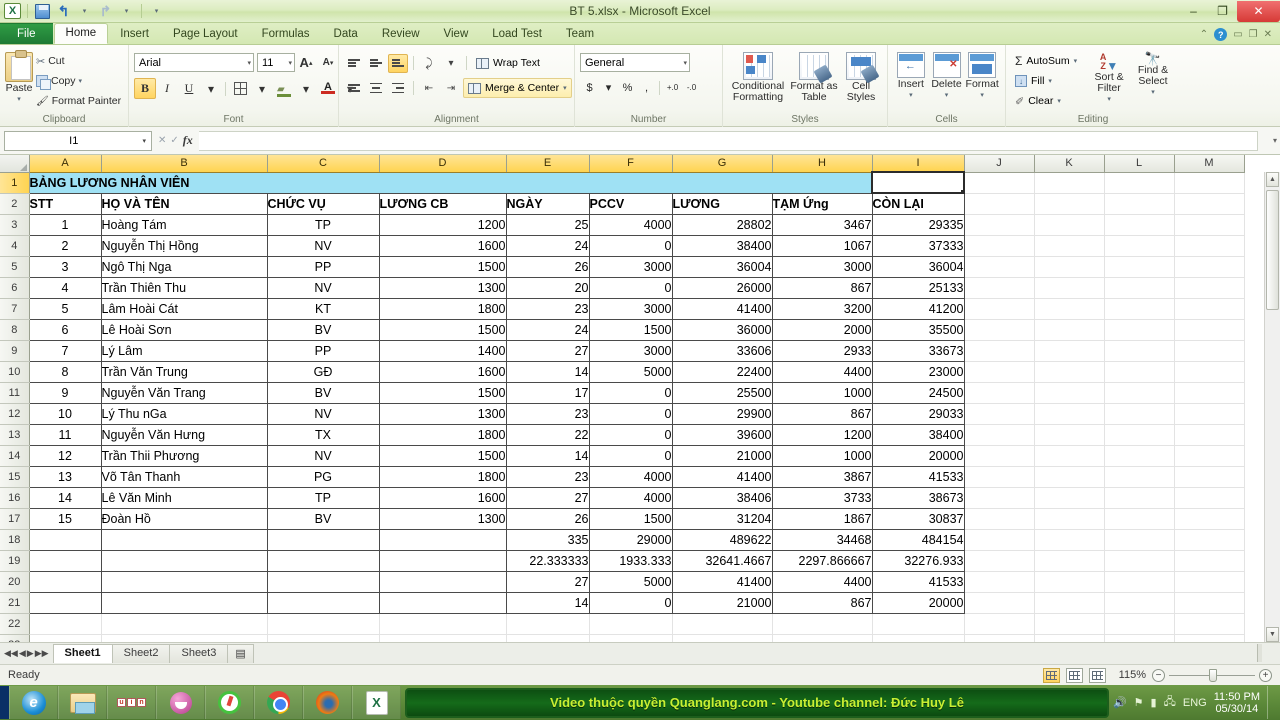  Describe the element at coordinates (918, 224) in the screenshot. I see `data-cell: 29335` at that location.